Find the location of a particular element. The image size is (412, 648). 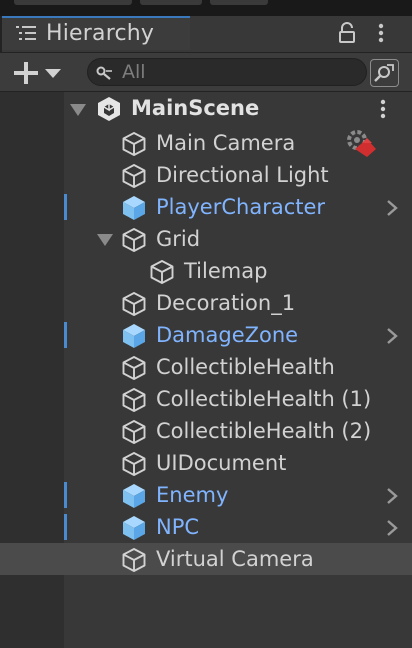

hierarchy-row: Directional Light is located at coordinates (206, 175).